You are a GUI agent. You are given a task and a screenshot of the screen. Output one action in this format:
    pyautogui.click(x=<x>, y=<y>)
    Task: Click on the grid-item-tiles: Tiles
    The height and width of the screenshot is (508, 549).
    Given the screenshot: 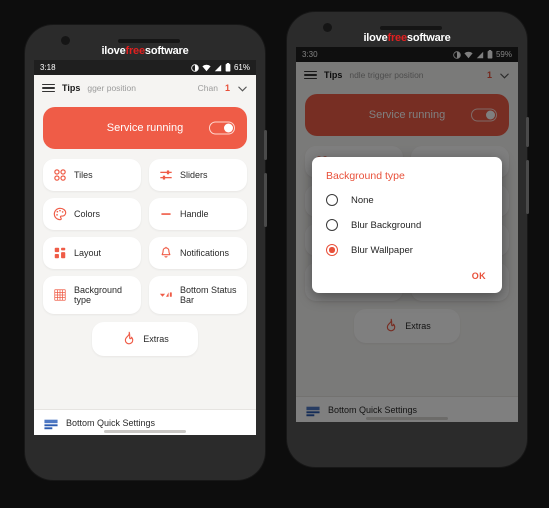 What is the action you would take?
    pyautogui.click(x=92, y=175)
    